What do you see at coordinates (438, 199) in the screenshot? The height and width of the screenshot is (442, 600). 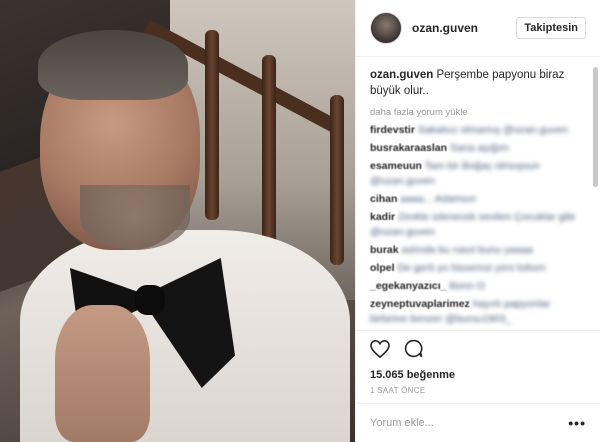 I see `comment-text: aaaa... Adamsın` at bounding box center [438, 199].